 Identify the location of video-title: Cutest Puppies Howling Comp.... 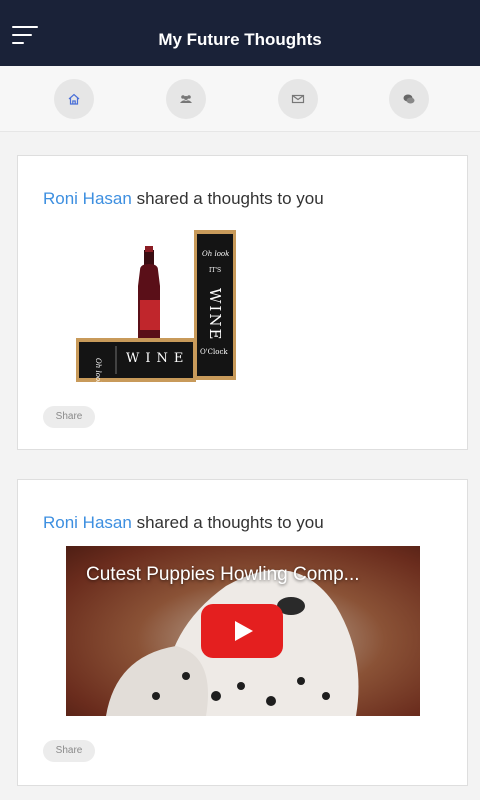
(223, 574).